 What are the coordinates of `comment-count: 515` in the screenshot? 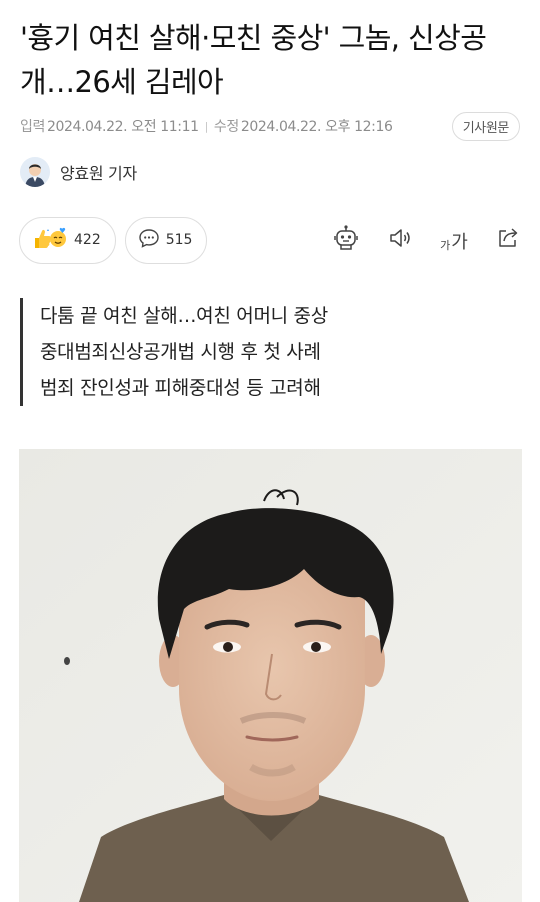 It's located at (179, 240).